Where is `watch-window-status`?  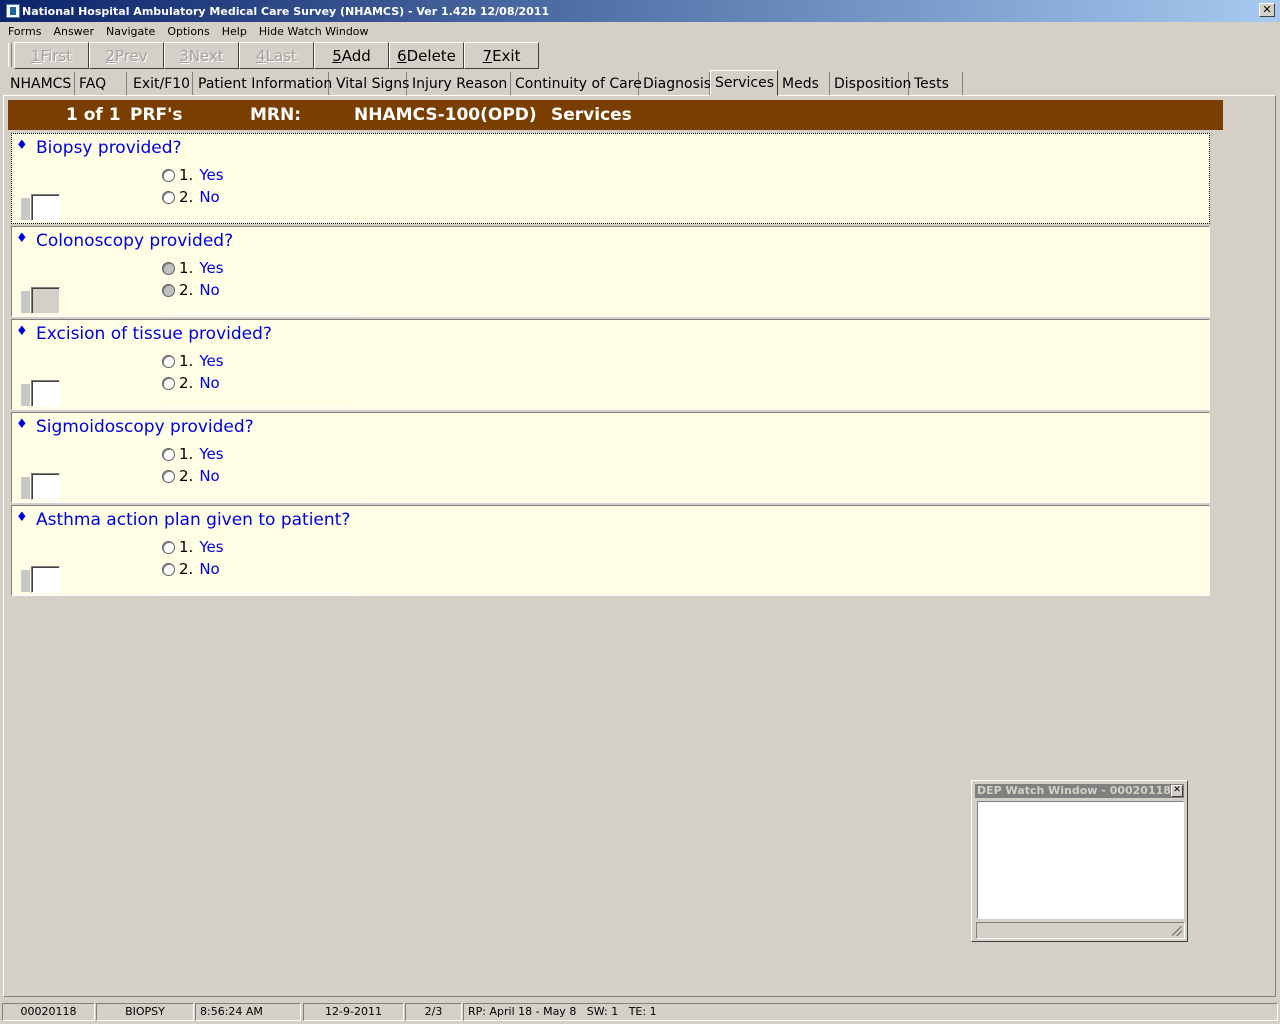
watch-window-status is located at coordinates (1080, 930).